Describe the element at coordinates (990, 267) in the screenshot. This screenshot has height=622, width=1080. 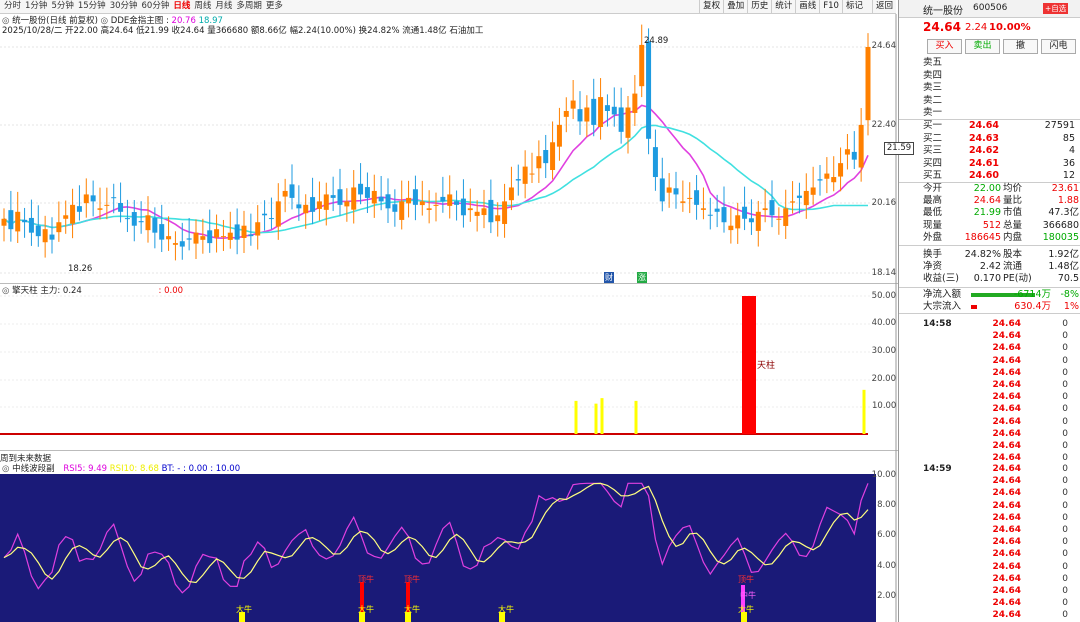
I see `stat-value-1: 2.42` at that location.